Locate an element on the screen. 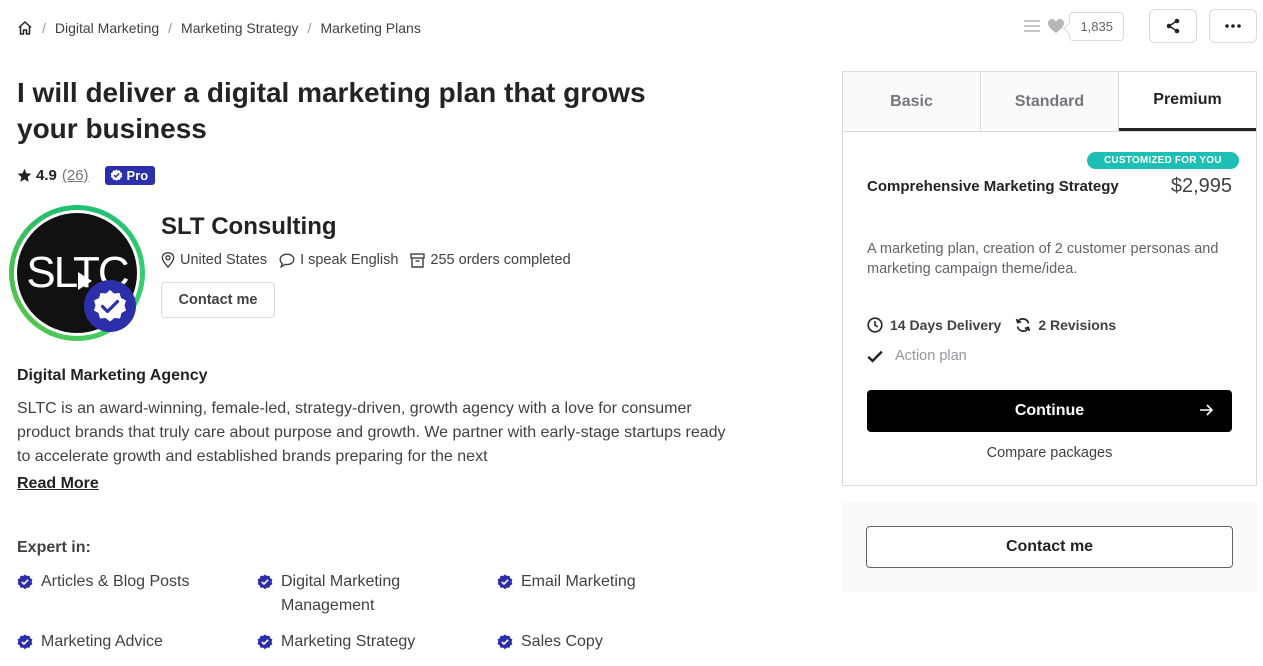  breadcrumb-marketing-plans: Marketing Plans is located at coordinates (370, 28).